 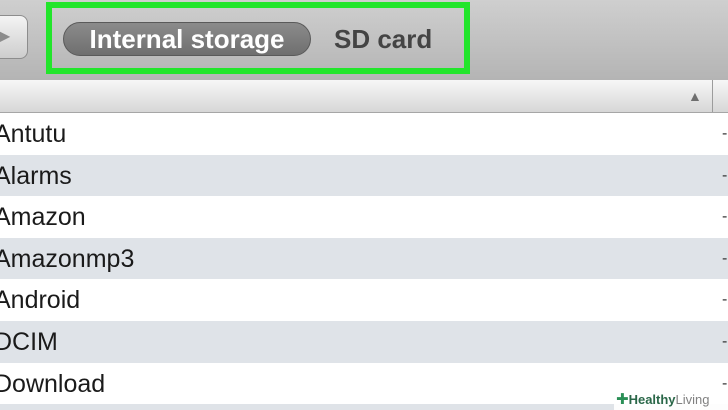 I want to click on back-button: ▶, so click(x=14, y=37).